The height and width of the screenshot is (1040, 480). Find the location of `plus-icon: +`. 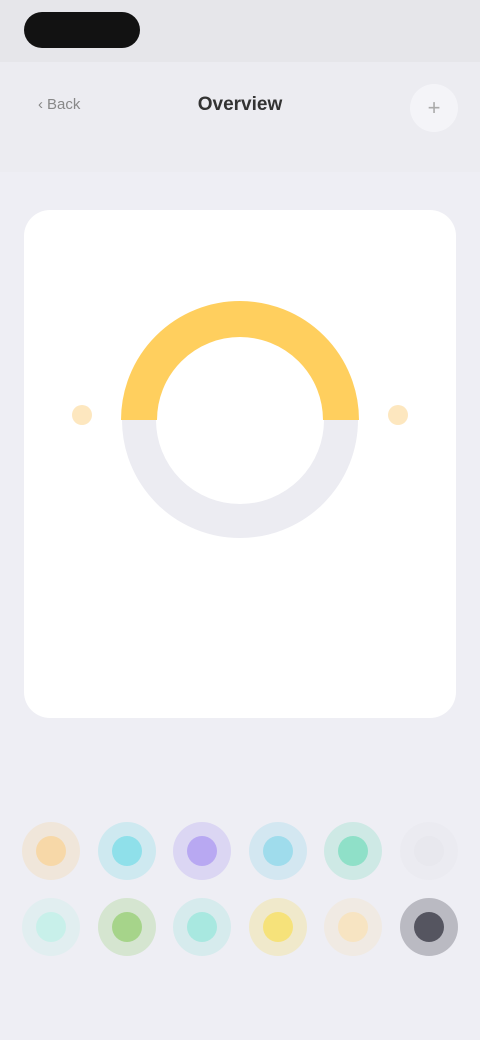

plus-icon: + is located at coordinates (434, 107).